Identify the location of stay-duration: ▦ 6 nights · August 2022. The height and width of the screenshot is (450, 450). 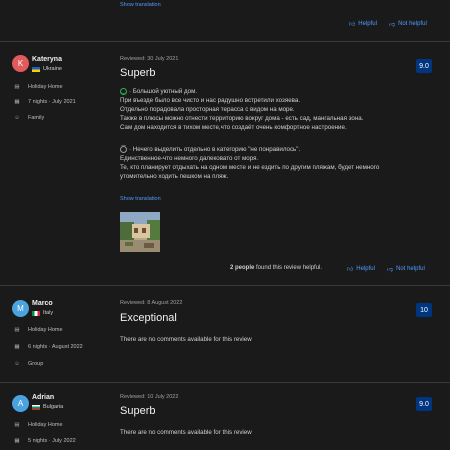
(47, 347).